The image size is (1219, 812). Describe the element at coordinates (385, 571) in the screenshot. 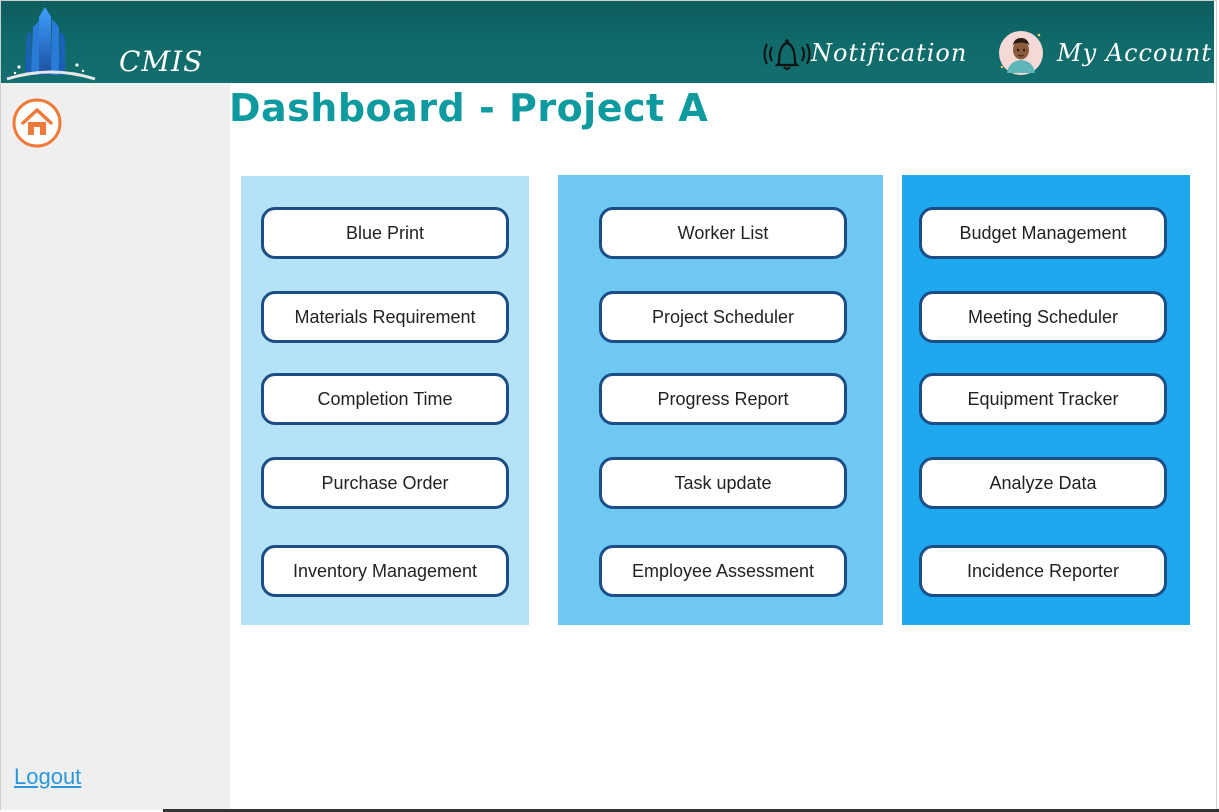

I see `inventory-management-button: Inventory Management` at that location.